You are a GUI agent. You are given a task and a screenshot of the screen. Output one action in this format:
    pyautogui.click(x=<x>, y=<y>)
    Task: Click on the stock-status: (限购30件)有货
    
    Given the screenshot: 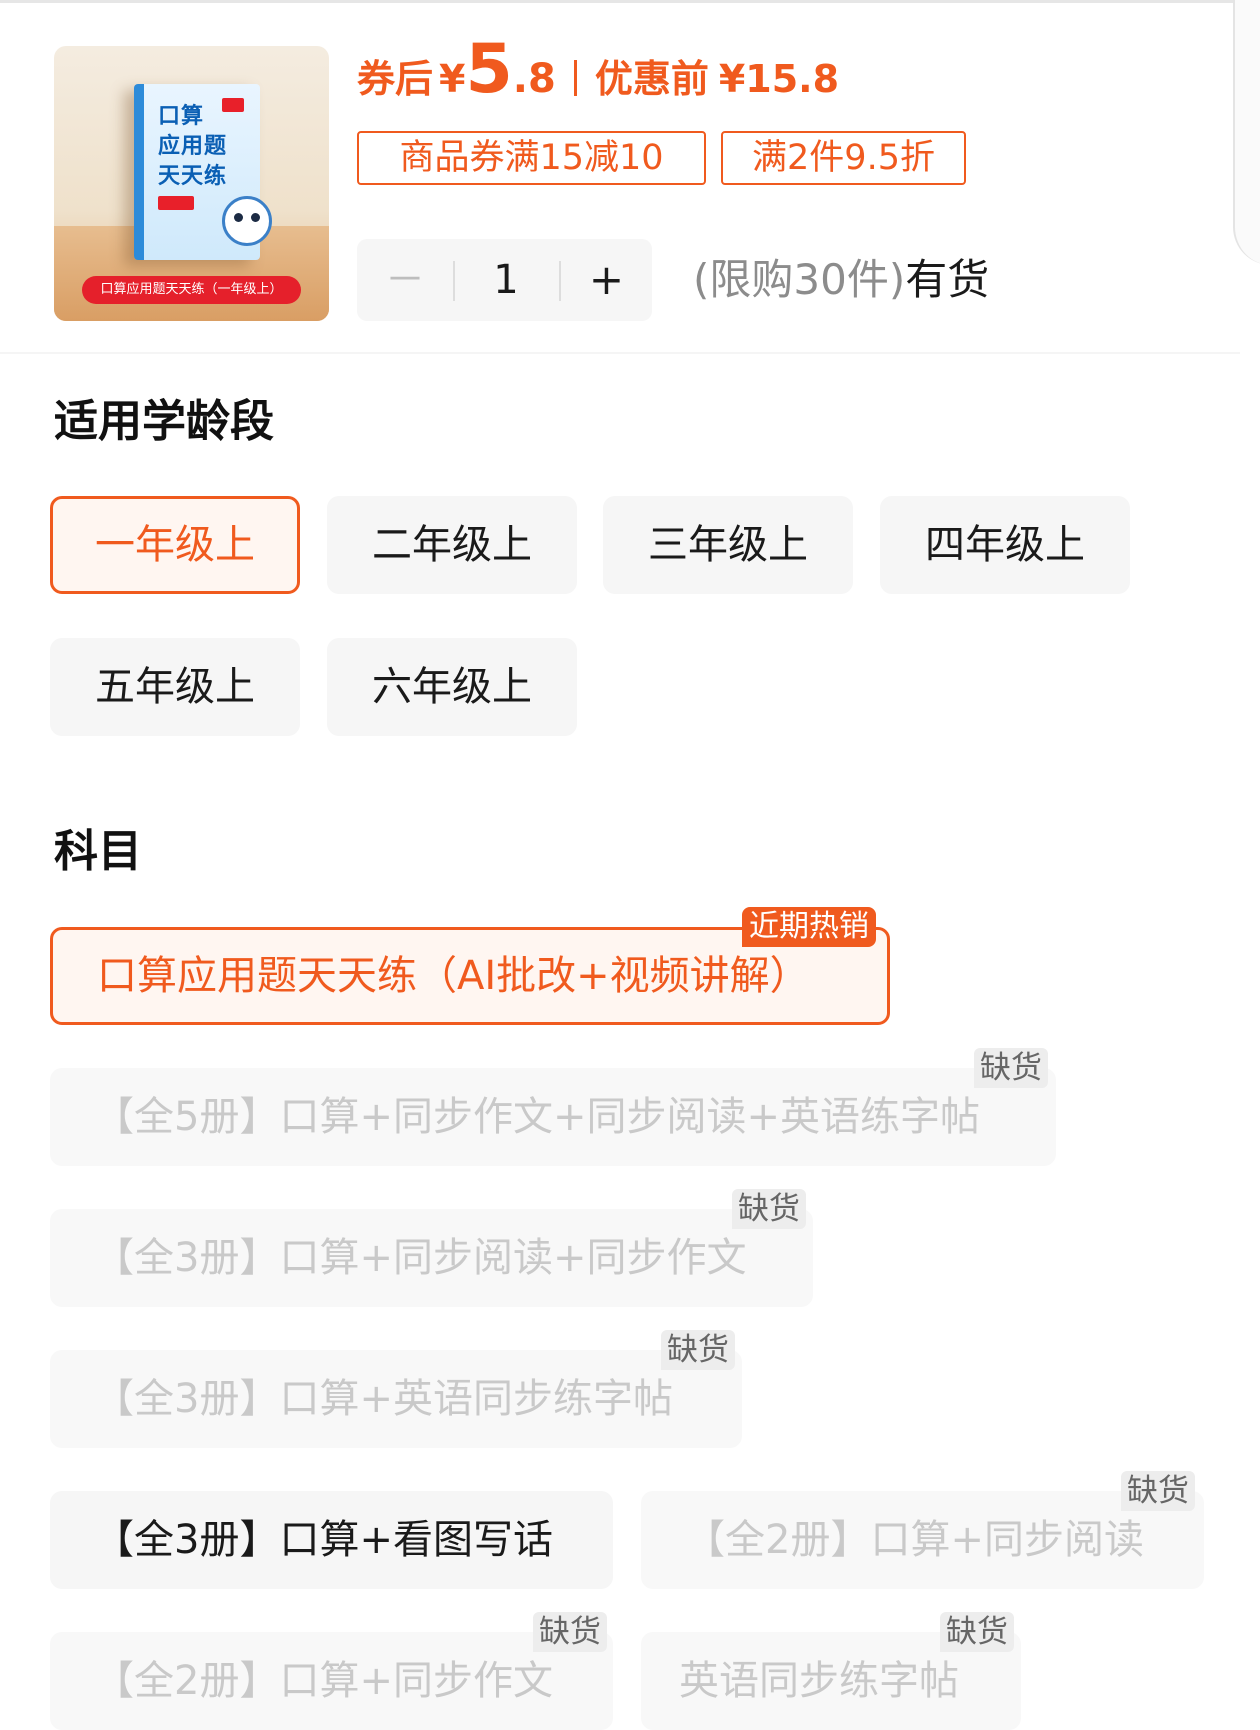 What is the action you would take?
    pyautogui.click(x=841, y=280)
    